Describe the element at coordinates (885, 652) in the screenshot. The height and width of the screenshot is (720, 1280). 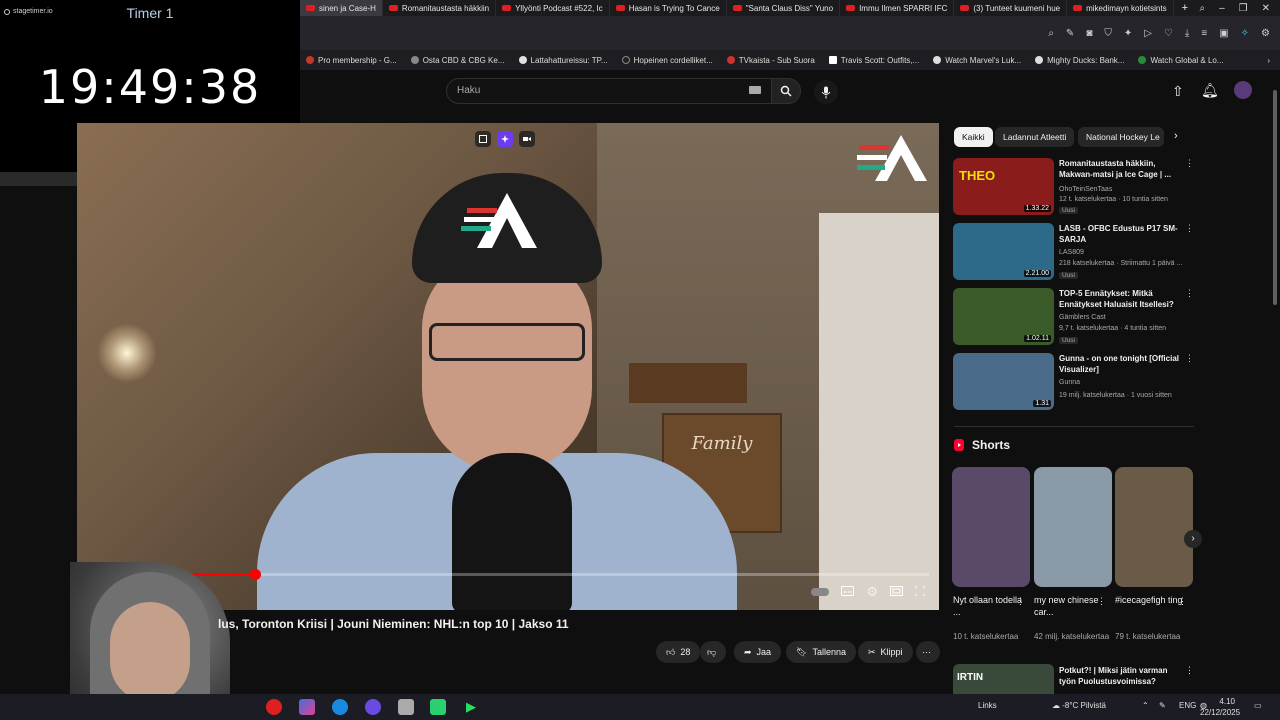
I see `clip-button: ✂ Klippi` at that location.